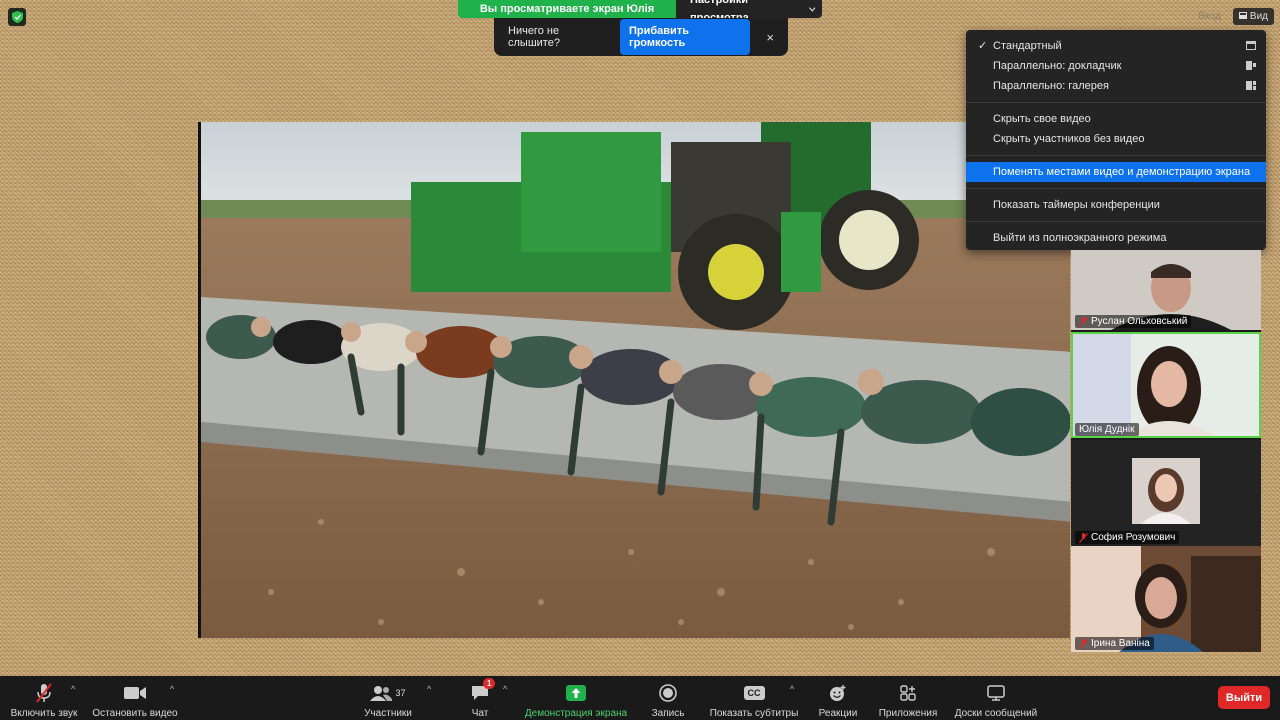 The height and width of the screenshot is (720, 1280). I want to click on participant-name-label: Руслан Ольховський, so click(1133, 321).